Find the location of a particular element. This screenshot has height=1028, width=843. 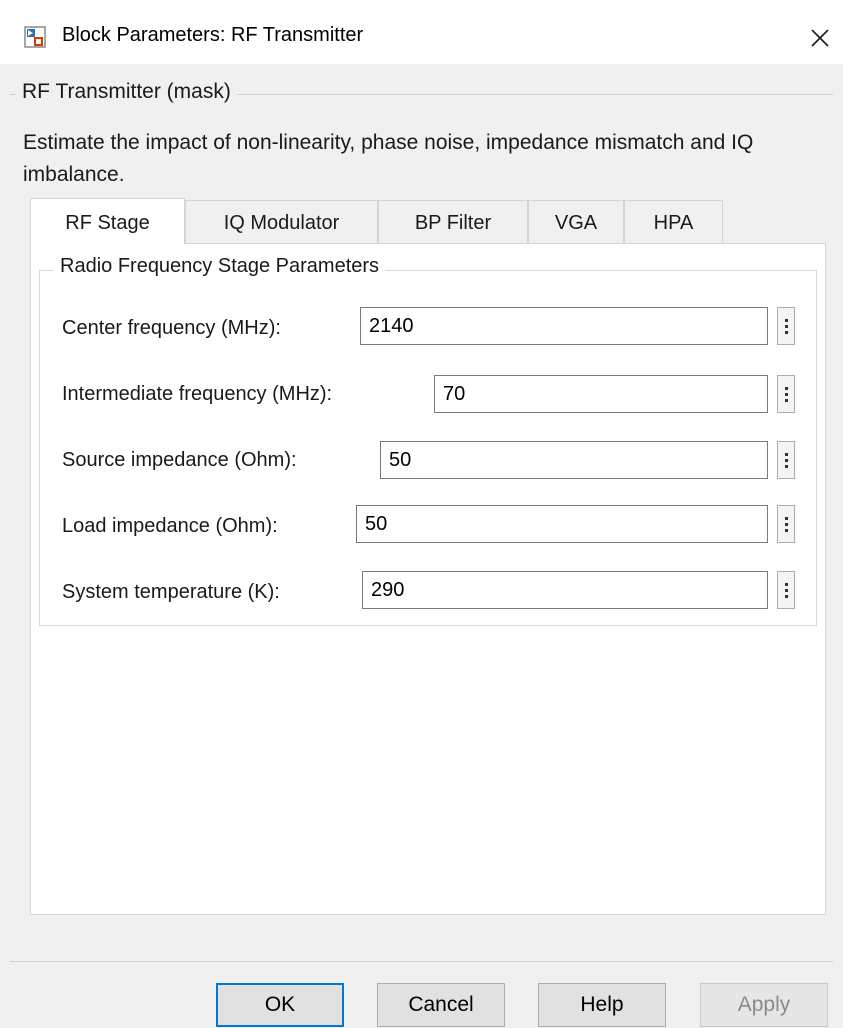

center-frequency-more-icon is located at coordinates (786, 326).